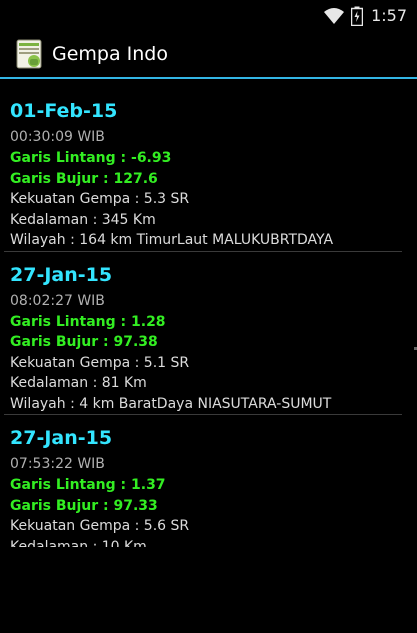  I want to click on quake-longitude: Garis Bujur : 97.33, so click(84, 505).